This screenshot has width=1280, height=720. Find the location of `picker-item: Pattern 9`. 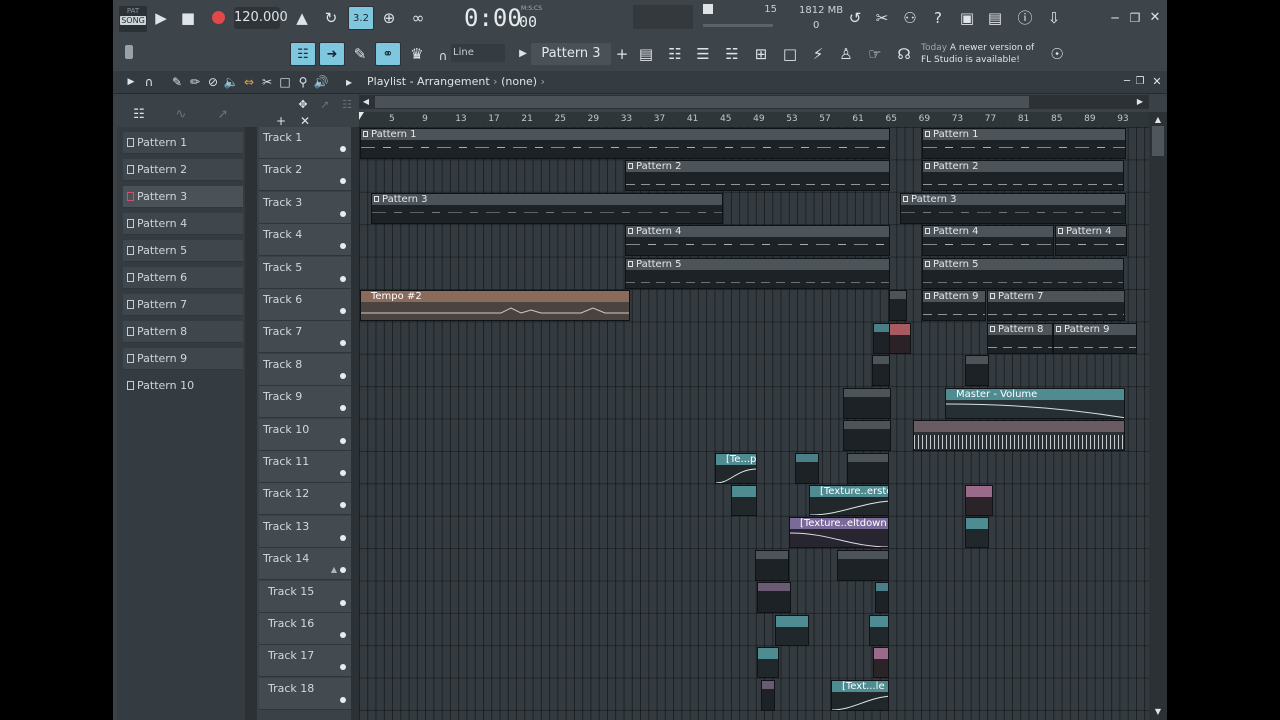

picker-item: Pattern 9 is located at coordinates (183, 359).